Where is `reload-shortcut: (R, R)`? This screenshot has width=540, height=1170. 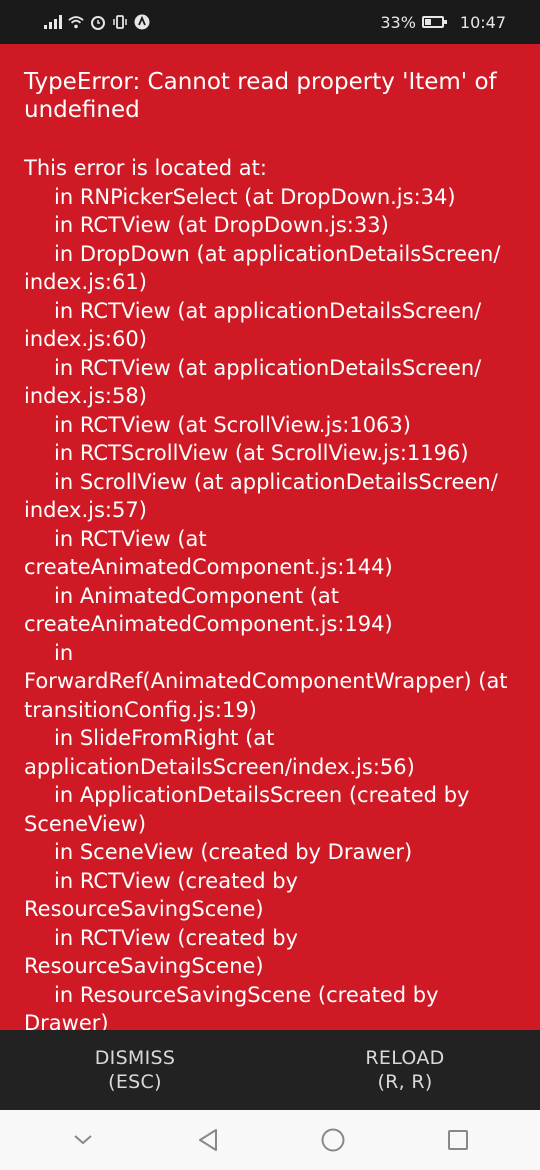 reload-shortcut: (R, R) is located at coordinates (405, 1082).